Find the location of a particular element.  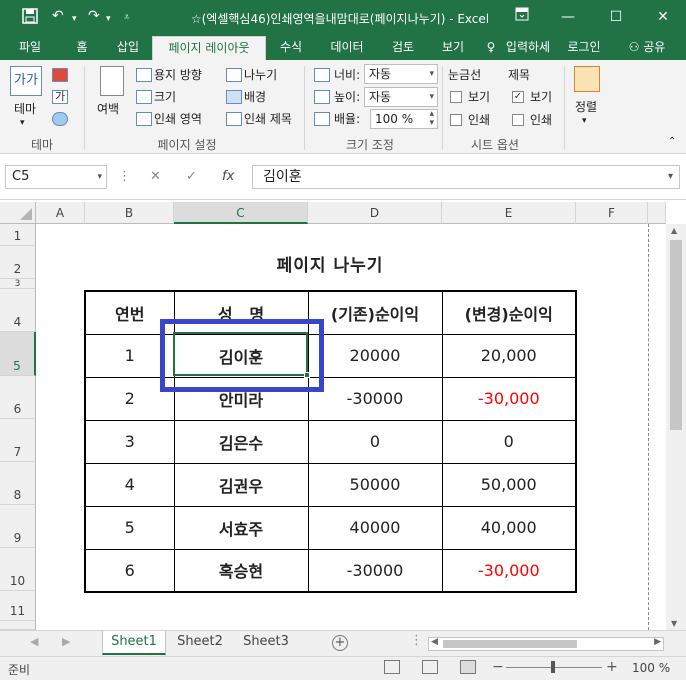

row-header-7: 7 is located at coordinates (18, 440).